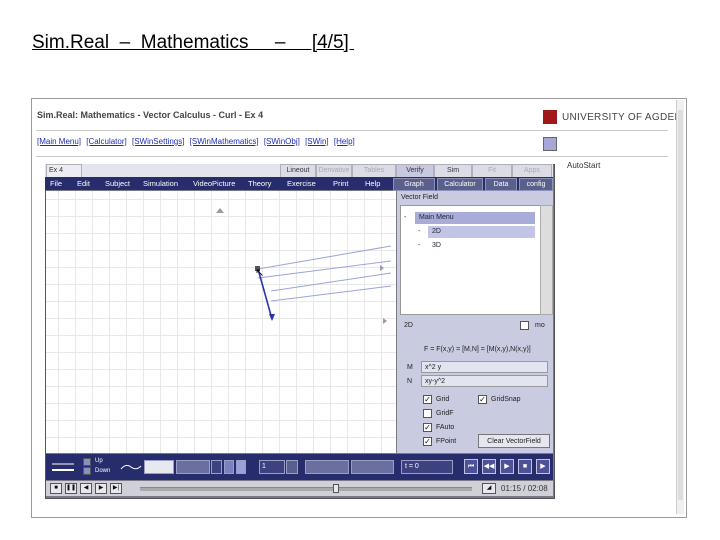 This screenshot has width=720, height=540. What do you see at coordinates (71, 488) in the screenshot?
I see `player-pause-icon: ❚❚` at bounding box center [71, 488].